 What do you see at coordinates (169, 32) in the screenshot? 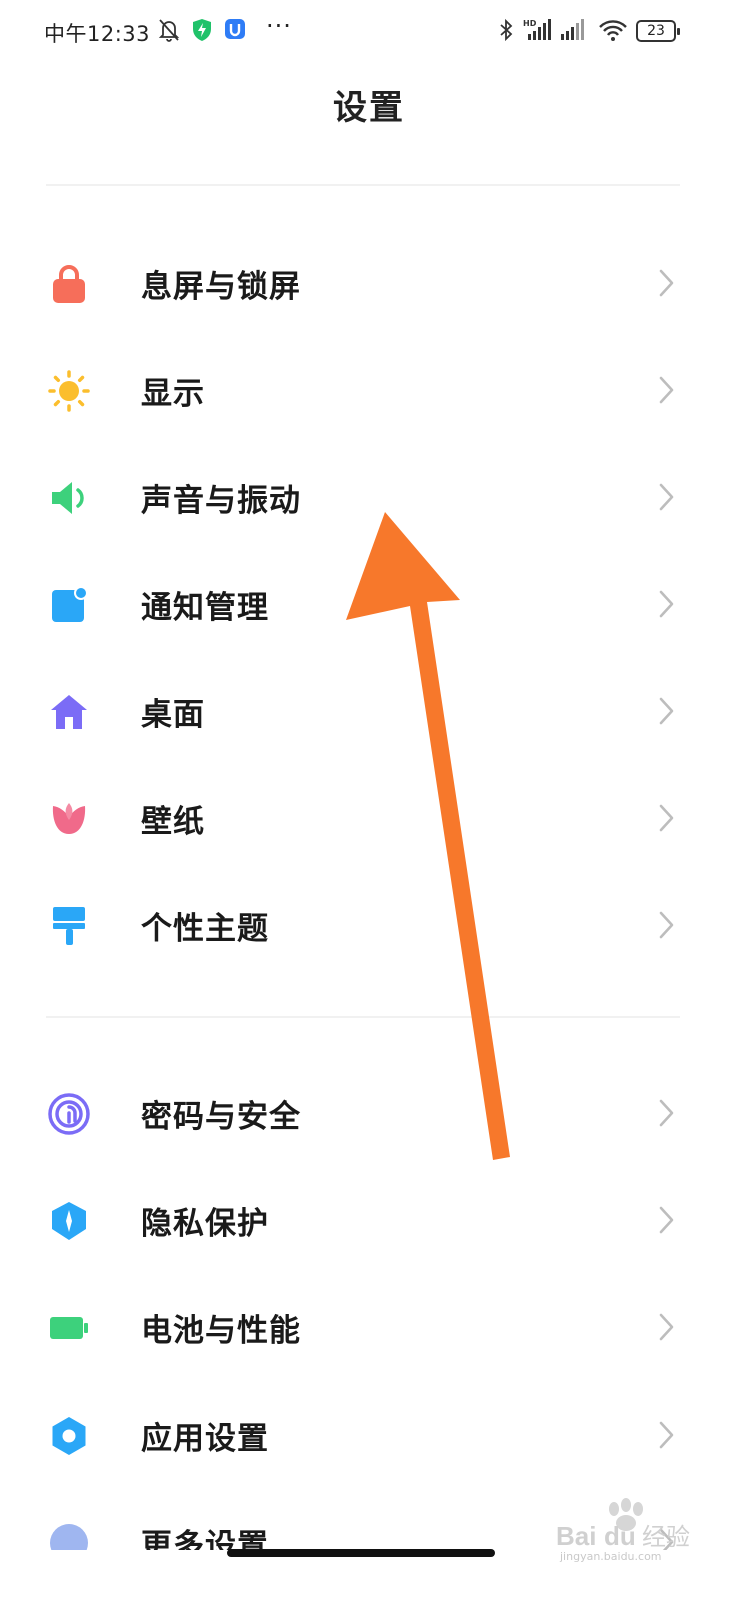
I see `bell-muted-icon` at bounding box center [169, 32].